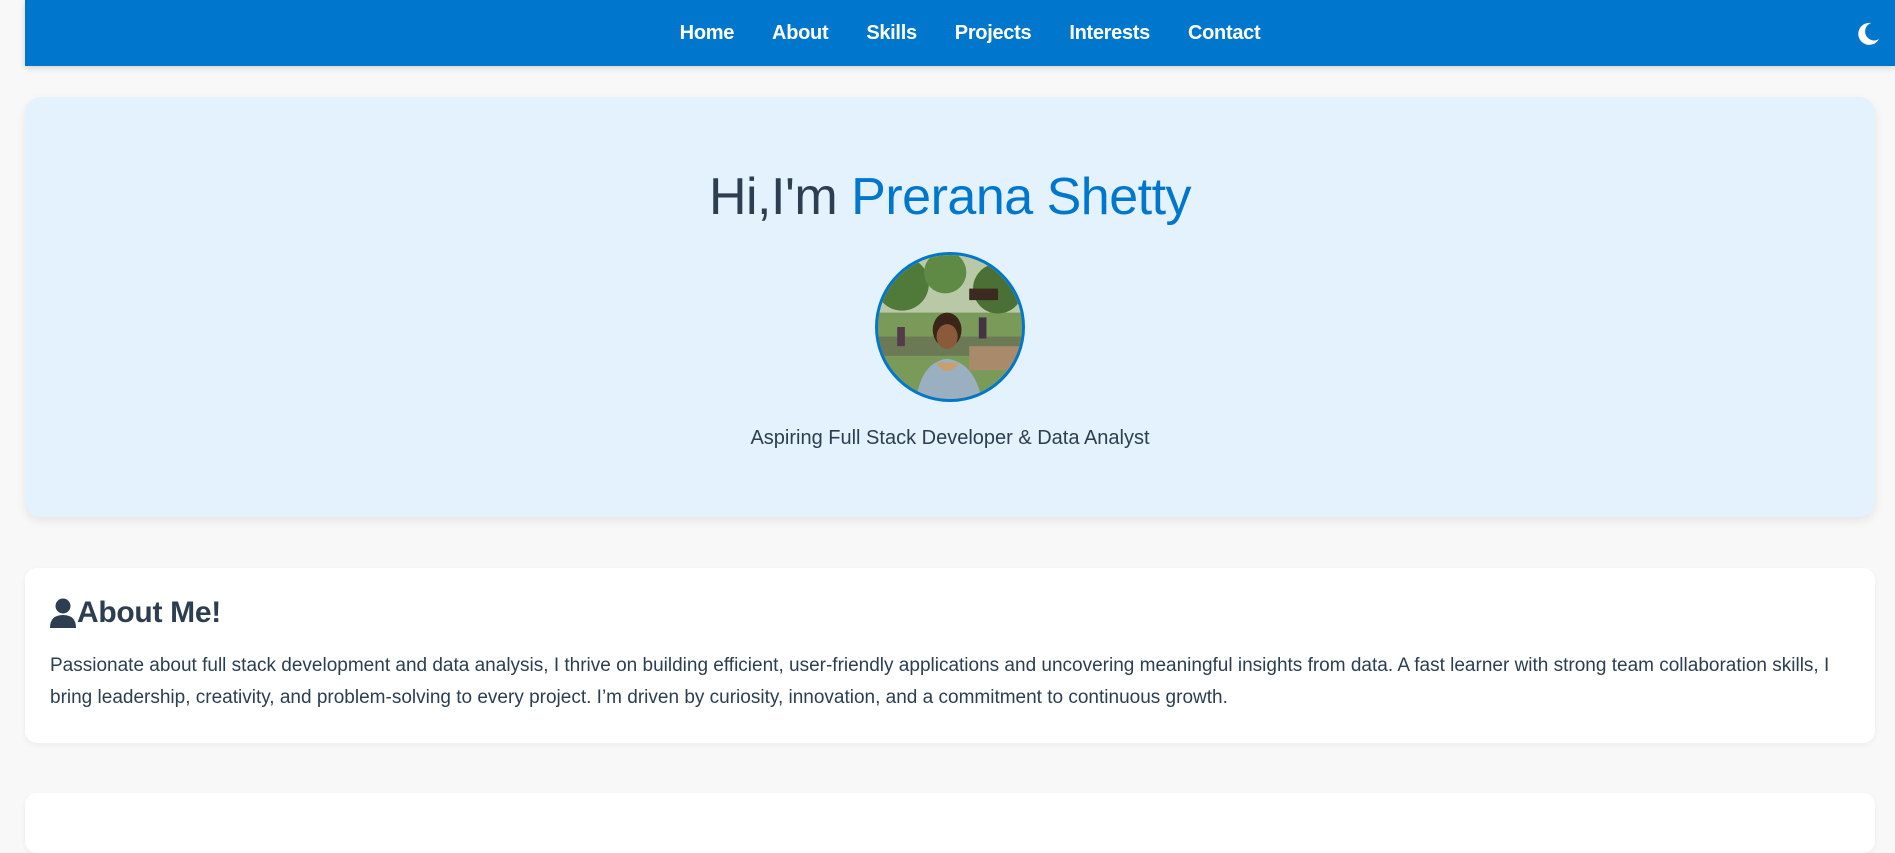 This screenshot has height=853, width=1895. What do you see at coordinates (1021, 197) in the screenshot?
I see `hero-name: Prerana Shetty` at bounding box center [1021, 197].